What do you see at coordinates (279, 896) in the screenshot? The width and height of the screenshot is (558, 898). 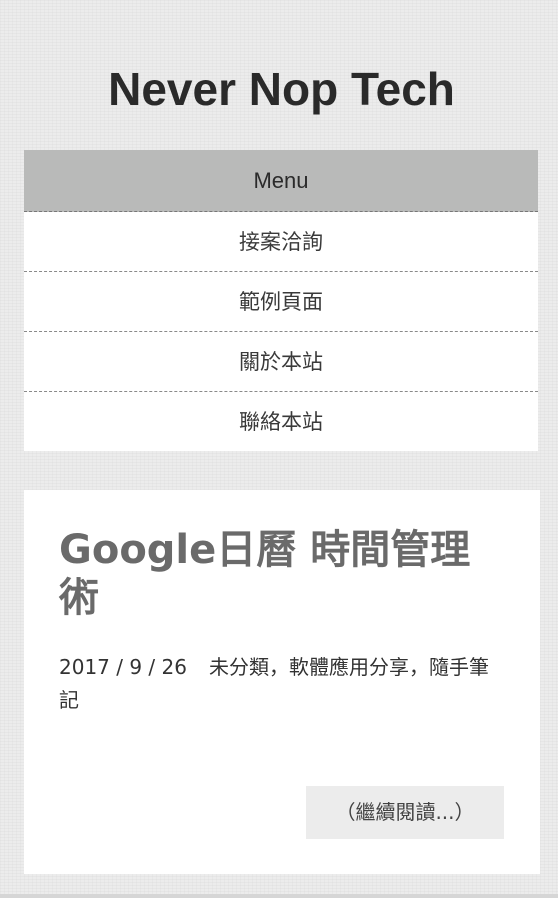 I see `page-bottom-edge` at bounding box center [279, 896].